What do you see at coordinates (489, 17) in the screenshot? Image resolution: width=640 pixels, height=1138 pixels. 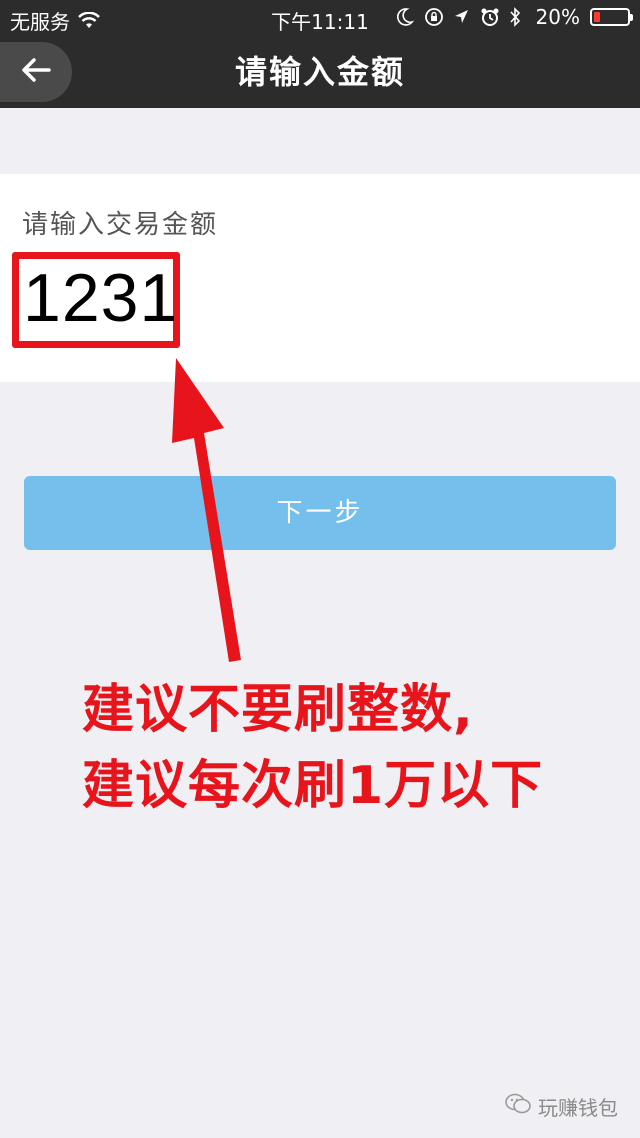 I see `alarm-icon` at bounding box center [489, 17].